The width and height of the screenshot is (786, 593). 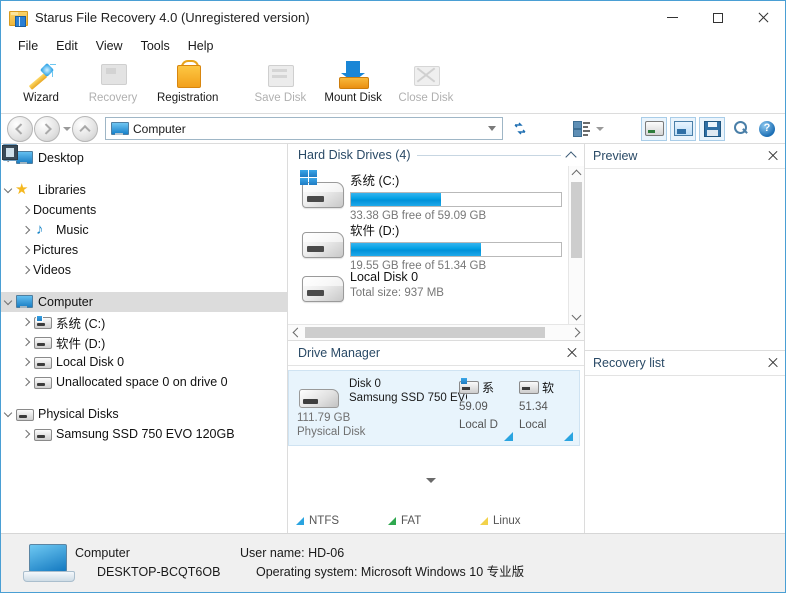 What do you see at coordinates (767, 129) in the screenshot?
I see `help-button: ?` at bounding box center [767, 129].